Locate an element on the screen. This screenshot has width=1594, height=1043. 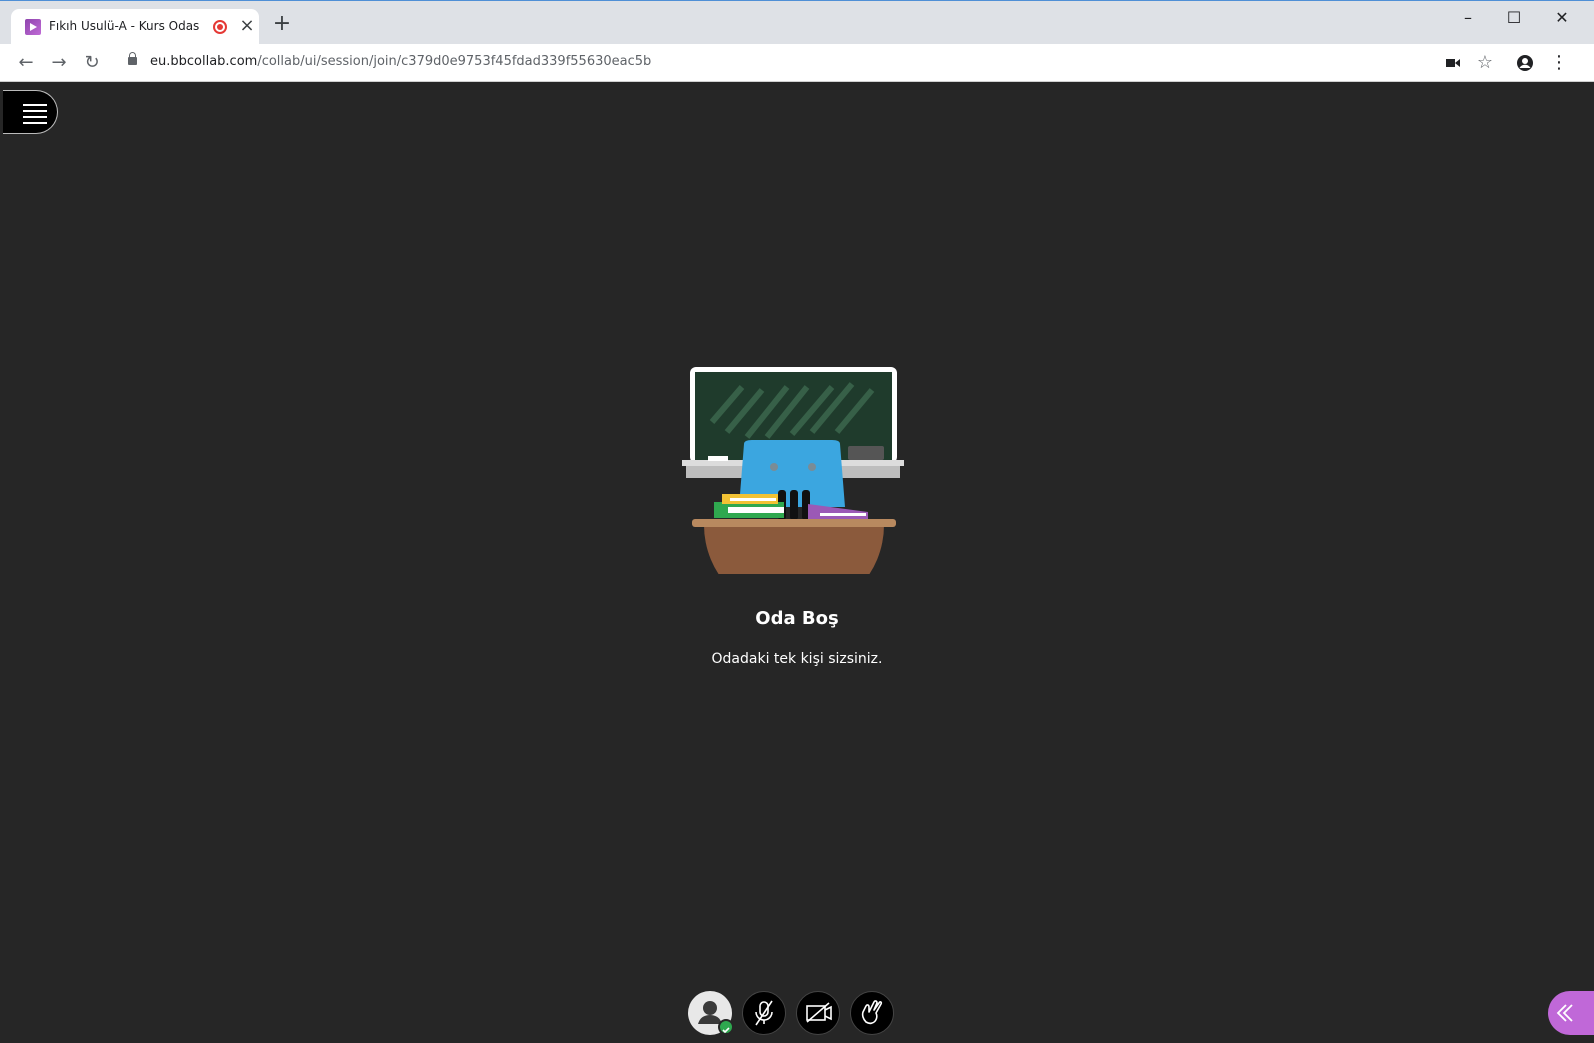
close-window-button: ✕ is located at coordinates (1562, 18).